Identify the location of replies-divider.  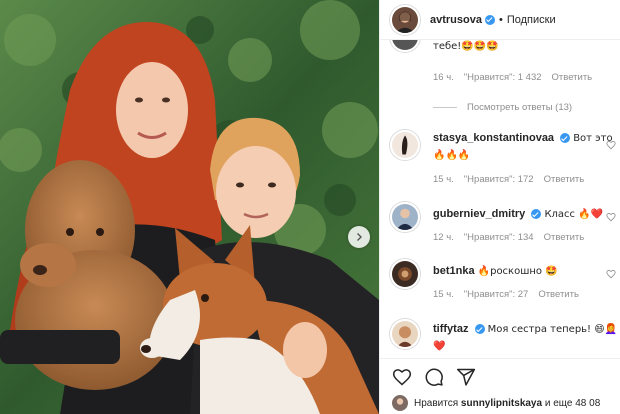
(445, 107).